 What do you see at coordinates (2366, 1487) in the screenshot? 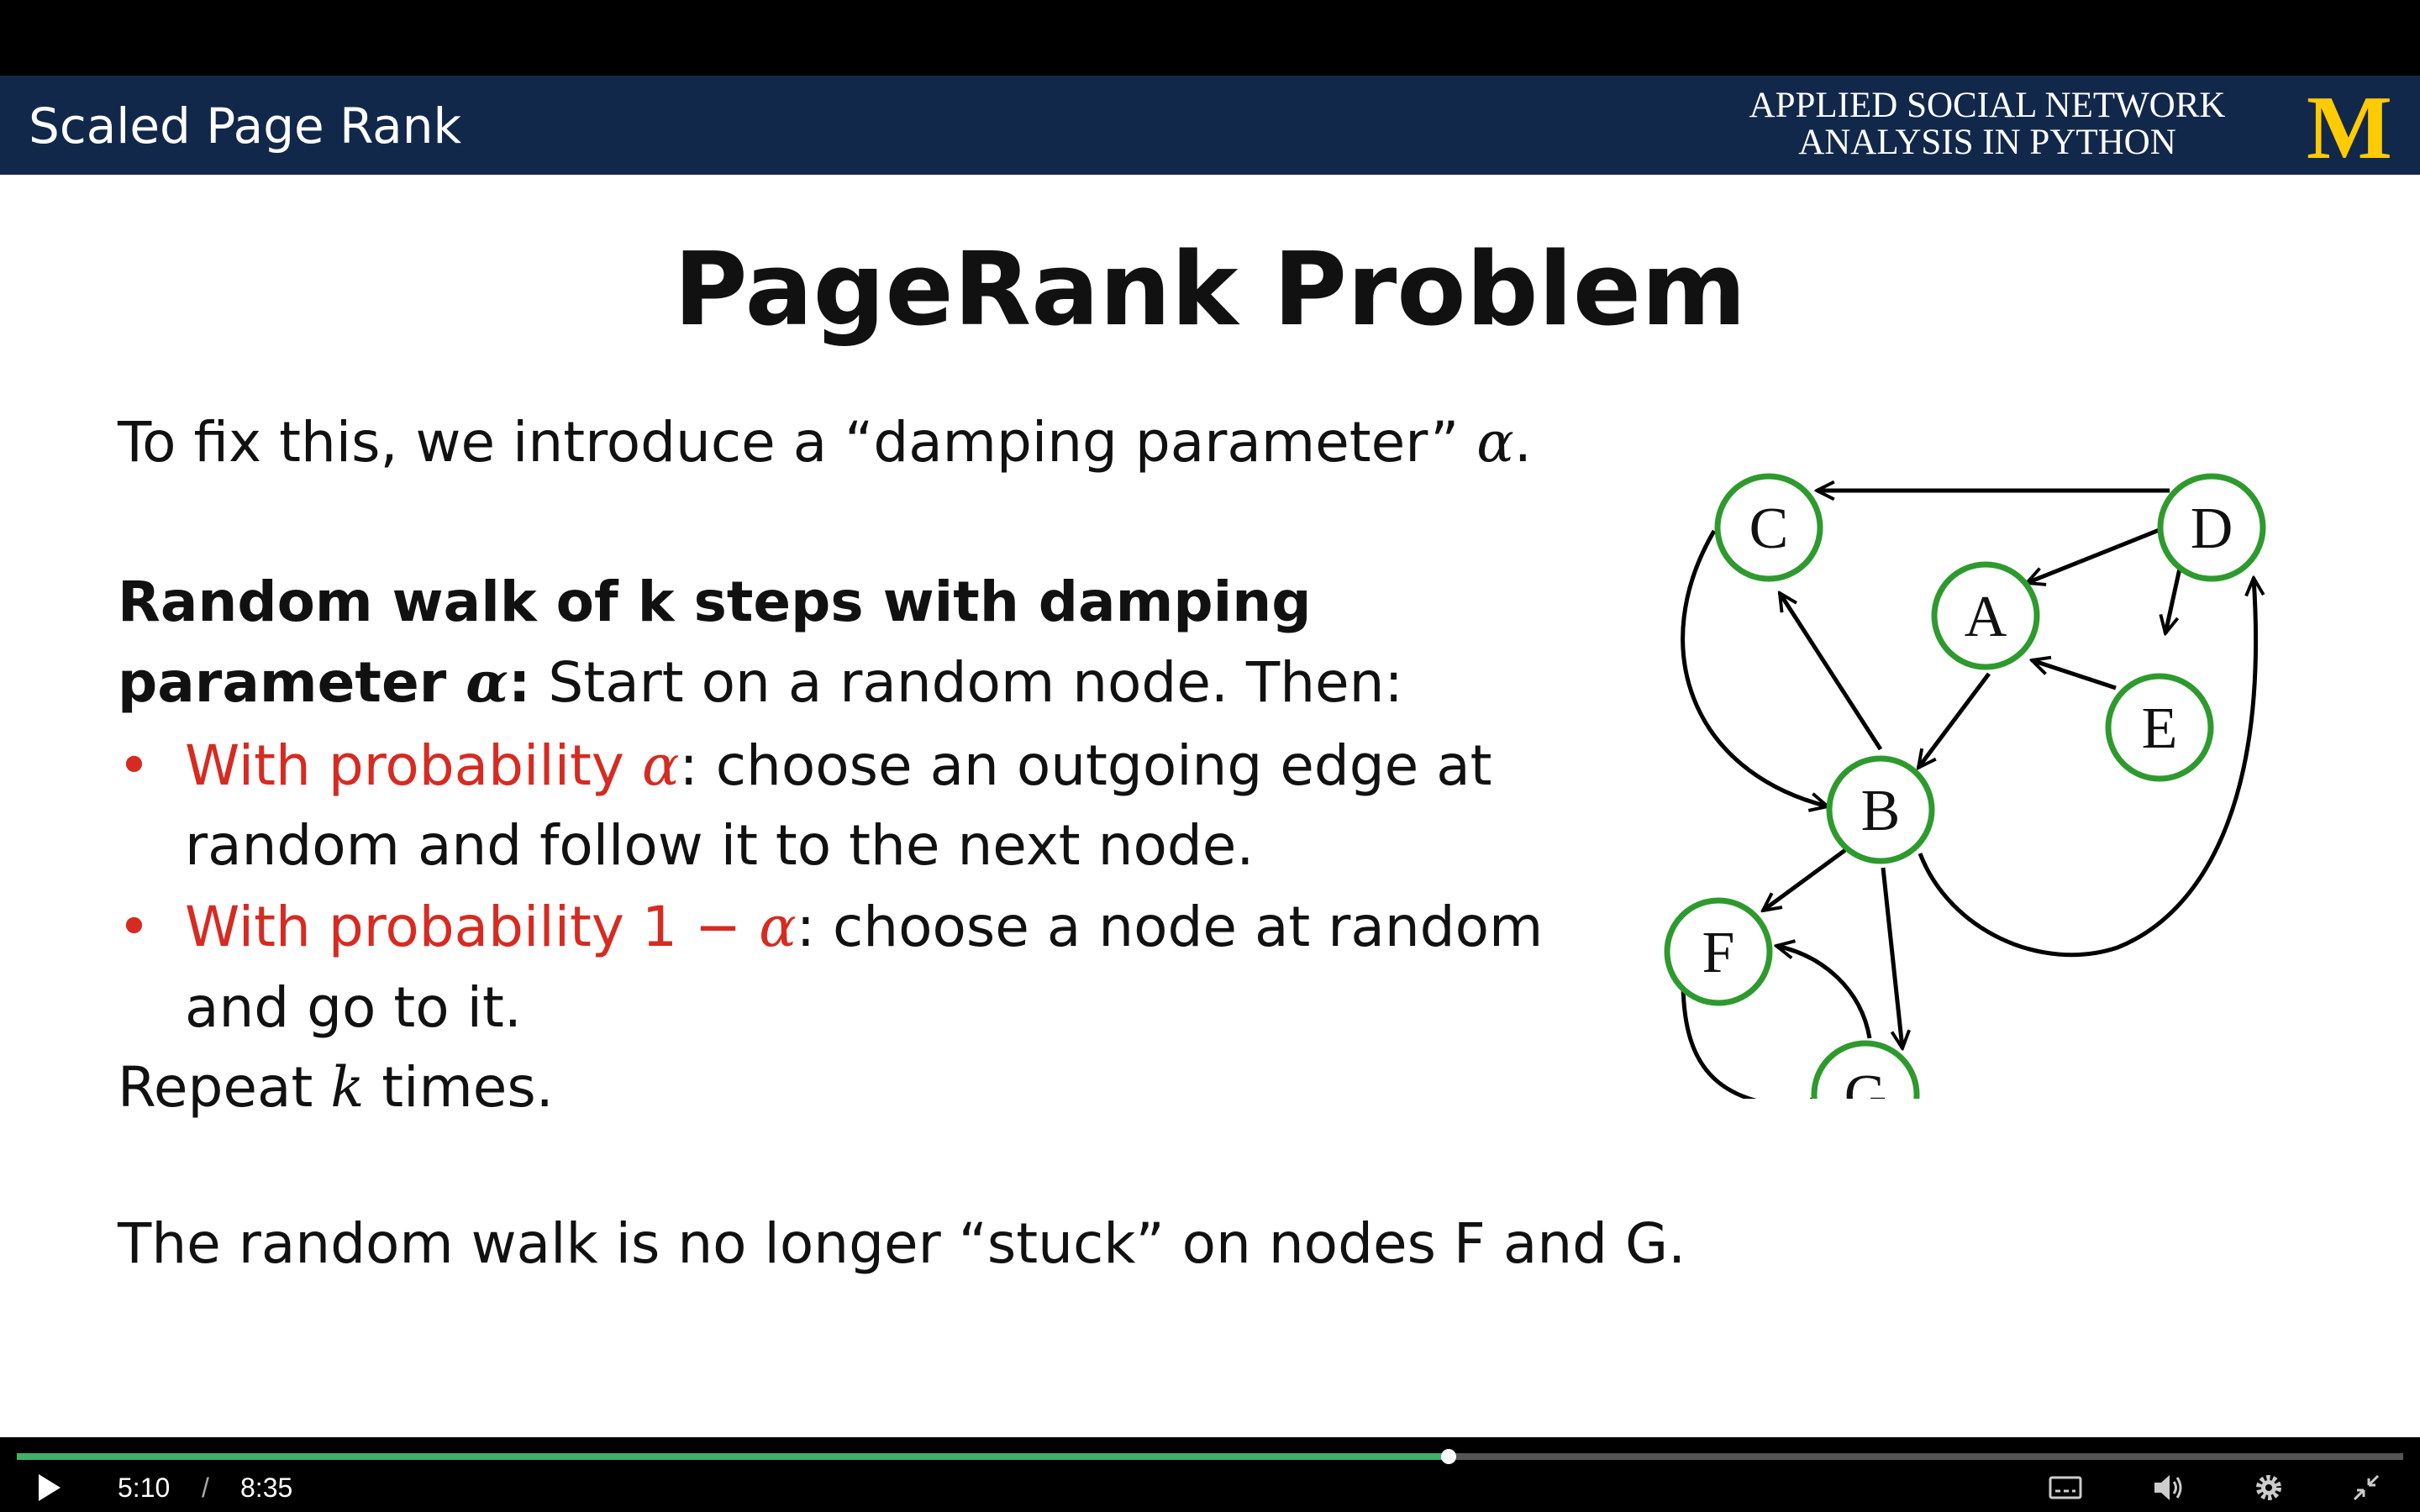
I see `exit-fullscreen-icon` at bounding box center [2366, 1487].